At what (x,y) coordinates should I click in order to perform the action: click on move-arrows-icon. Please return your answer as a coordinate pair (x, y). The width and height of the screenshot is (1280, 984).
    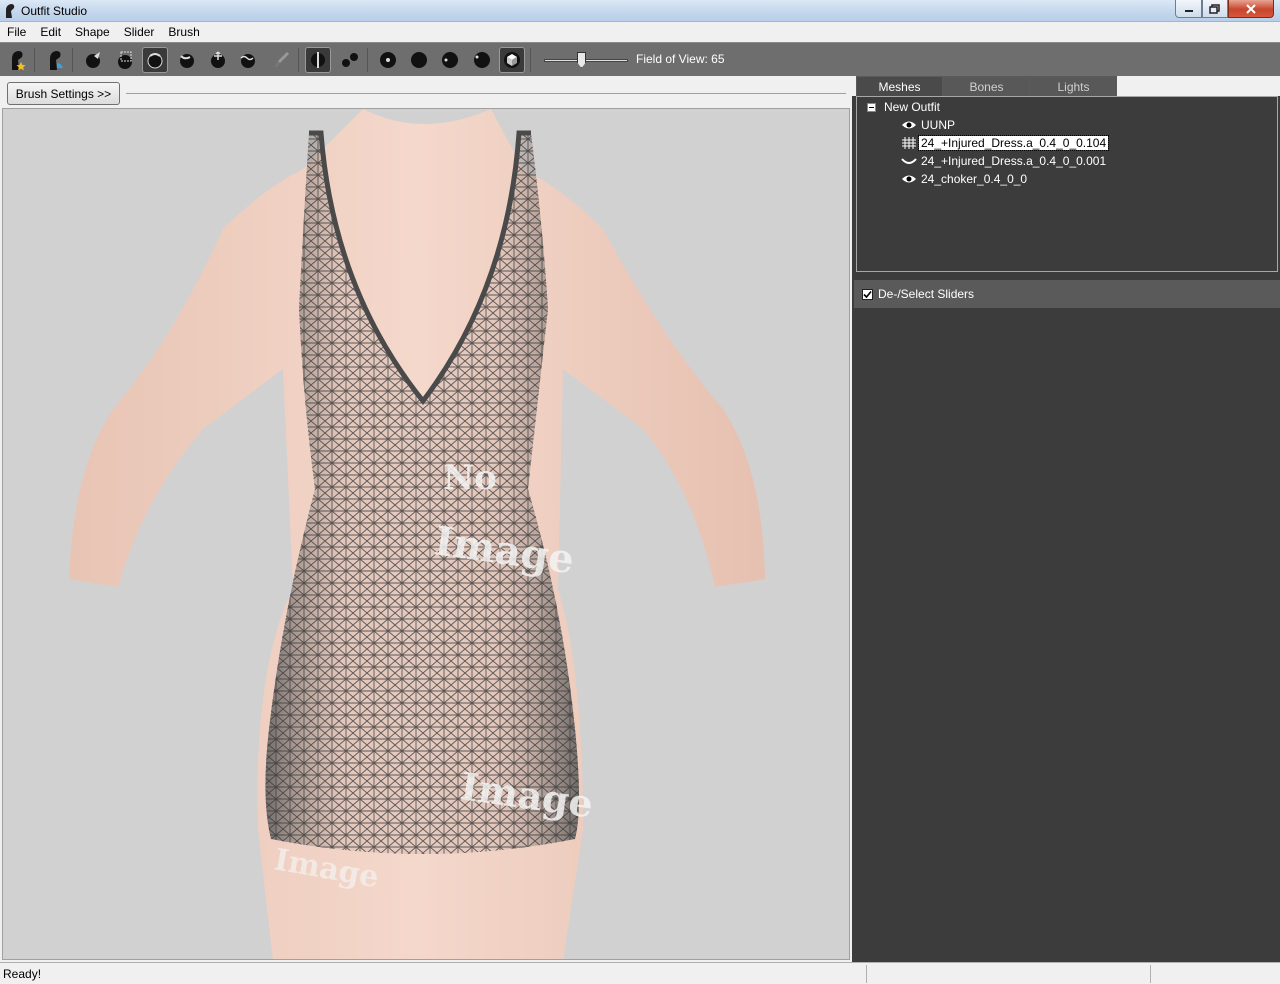
    Looking at the image, I should click on (218, 59).